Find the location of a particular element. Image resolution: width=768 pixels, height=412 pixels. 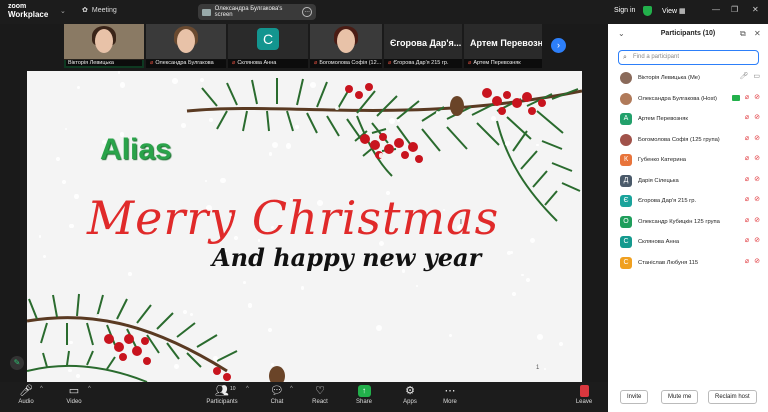

view-button: View ▦ is located at coordinates (674, 11).